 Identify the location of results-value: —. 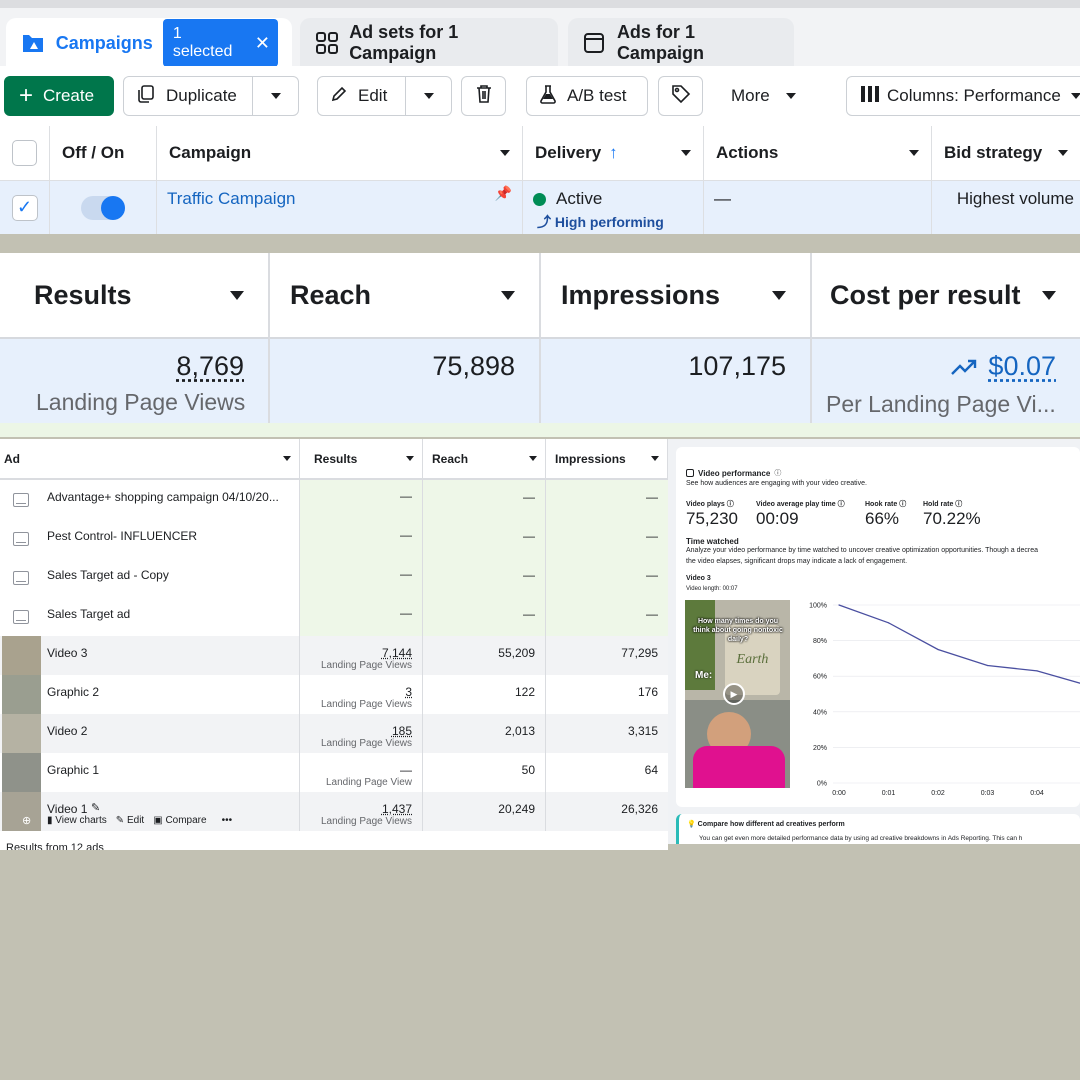
(406, 496).